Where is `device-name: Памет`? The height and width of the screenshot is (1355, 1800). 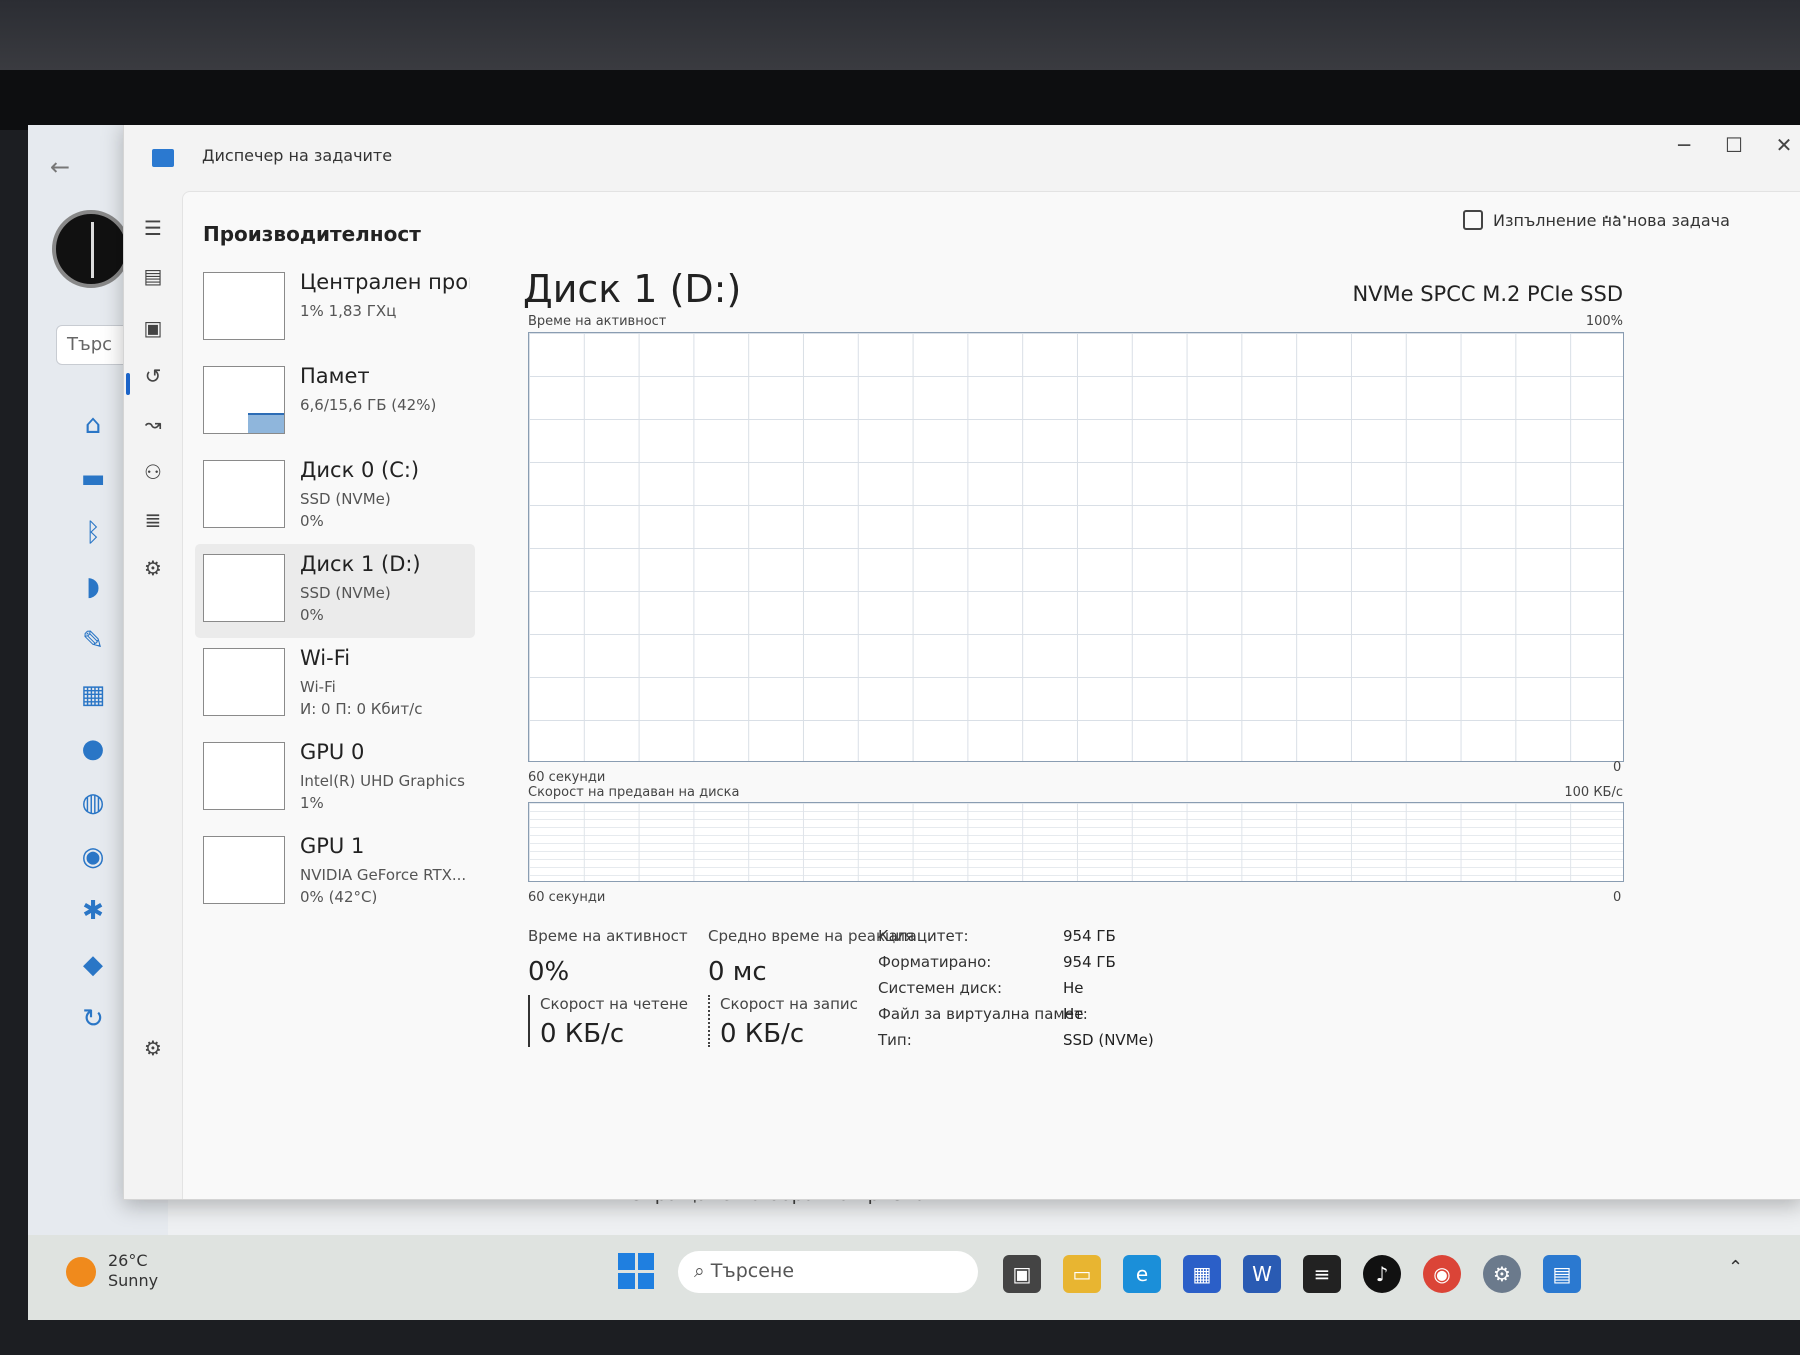
device-name: Памет is located at coordinates (335, 376).